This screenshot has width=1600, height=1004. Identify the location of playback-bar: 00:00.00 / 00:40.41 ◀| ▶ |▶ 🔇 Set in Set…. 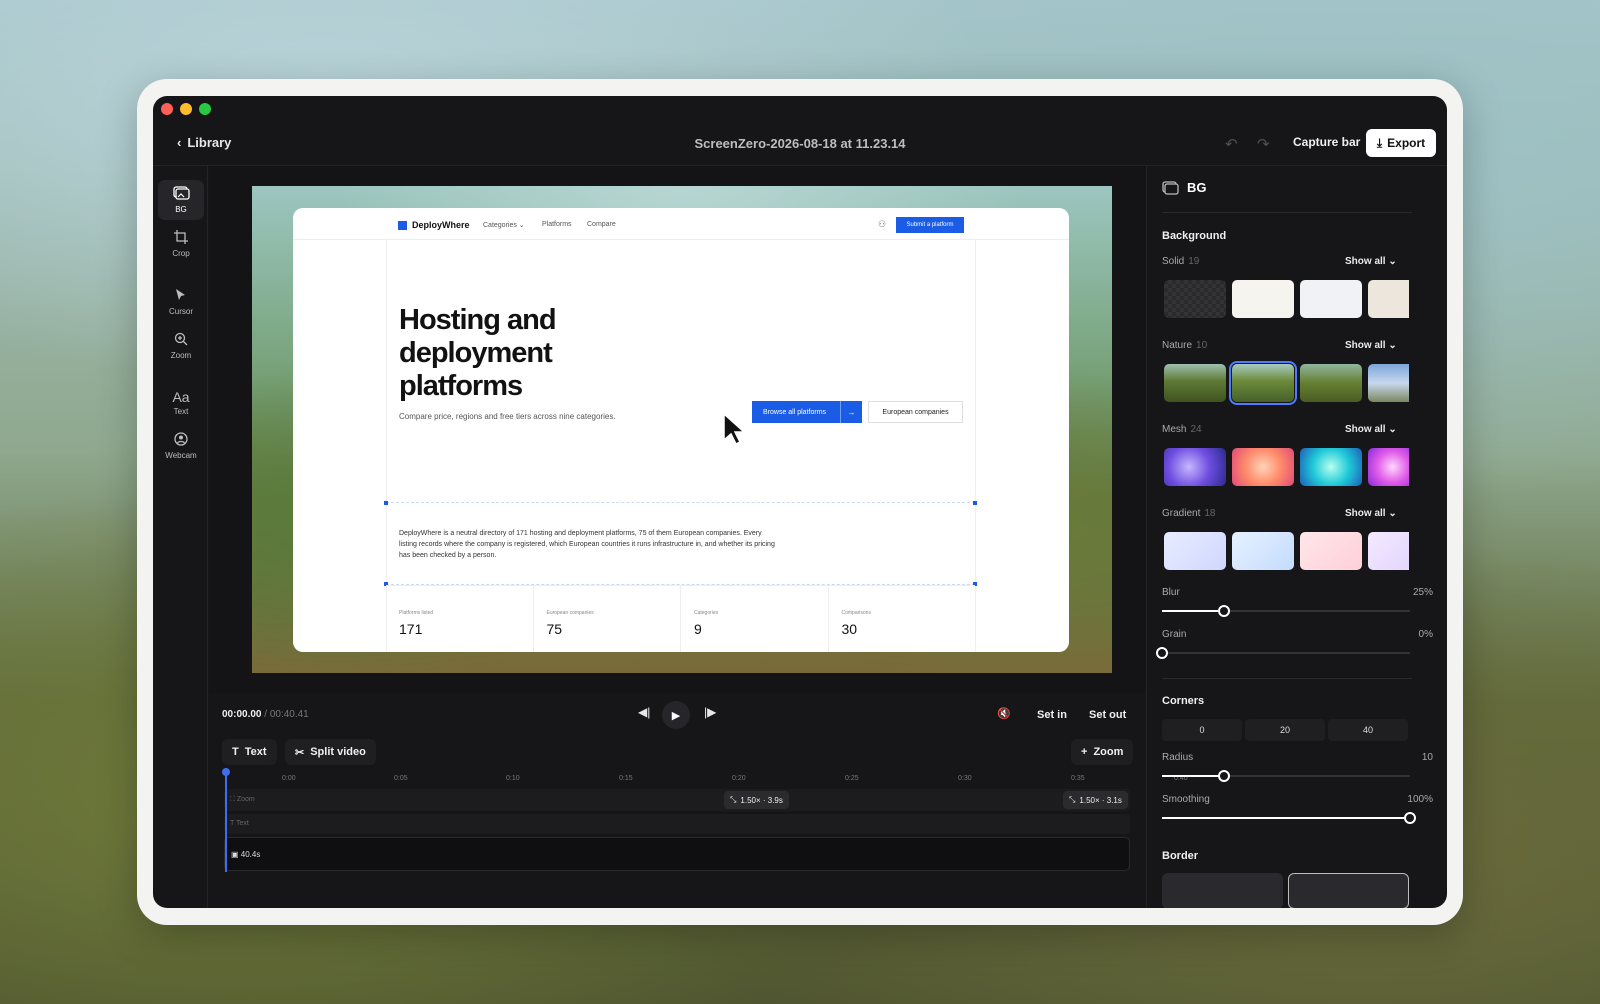
(677, 716).